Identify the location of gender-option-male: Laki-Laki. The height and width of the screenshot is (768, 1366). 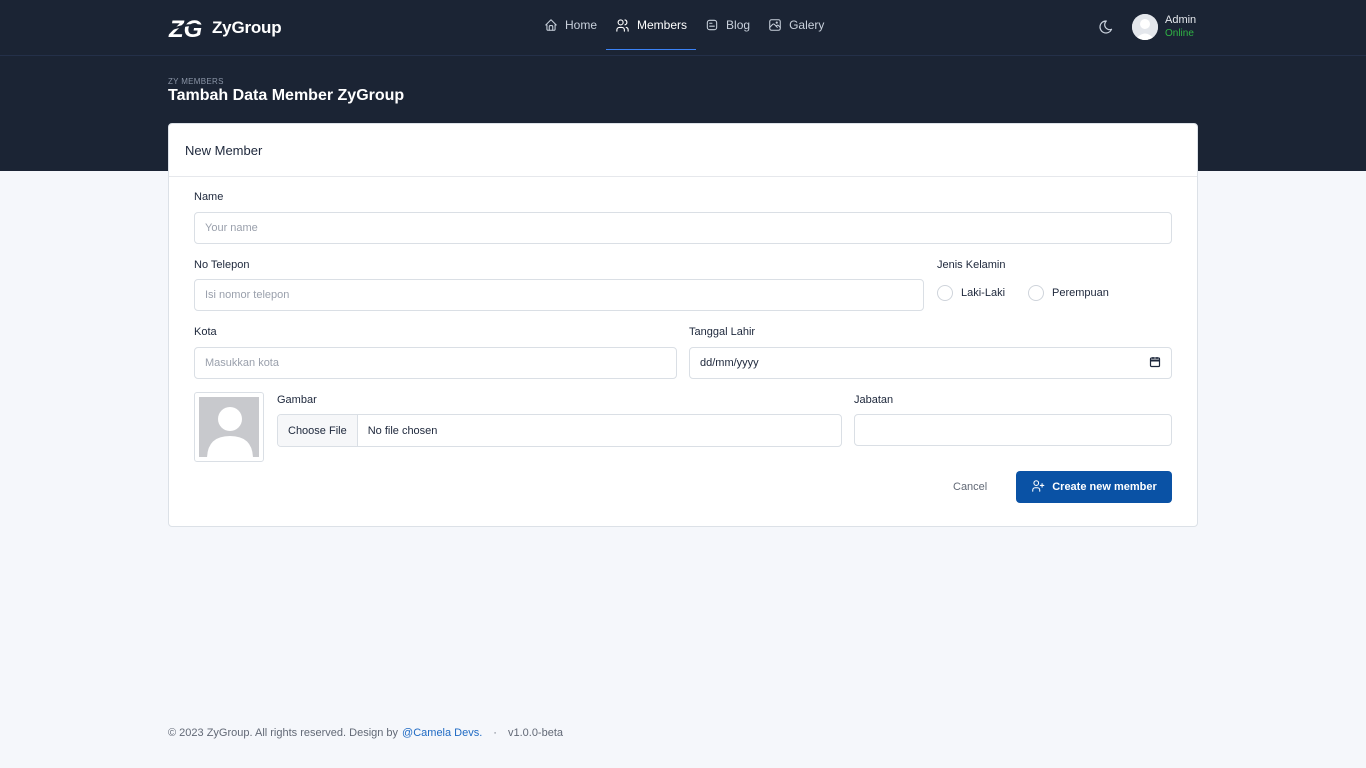
(983, 293).